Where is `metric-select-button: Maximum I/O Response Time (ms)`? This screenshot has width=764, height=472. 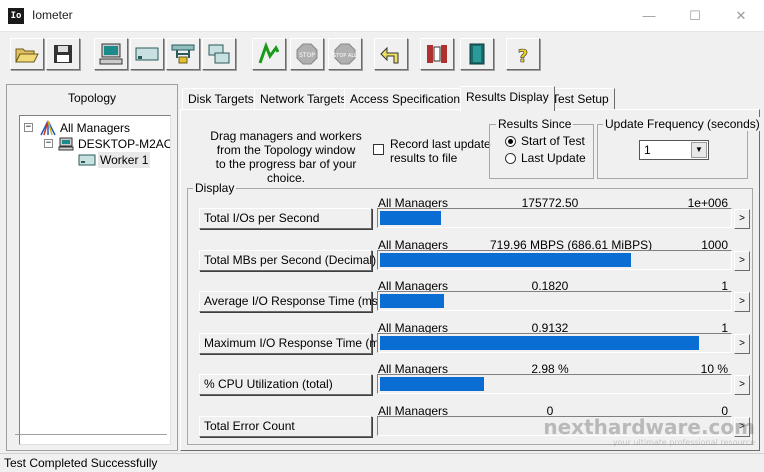 metric-select-button: Maximum I/O Response Time (ms) is located at coordinates (294, 343).